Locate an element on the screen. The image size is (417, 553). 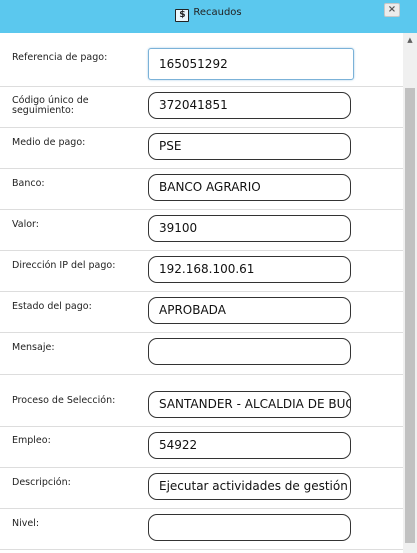
dollar-icon: $ is located at coordinates (182, 15).